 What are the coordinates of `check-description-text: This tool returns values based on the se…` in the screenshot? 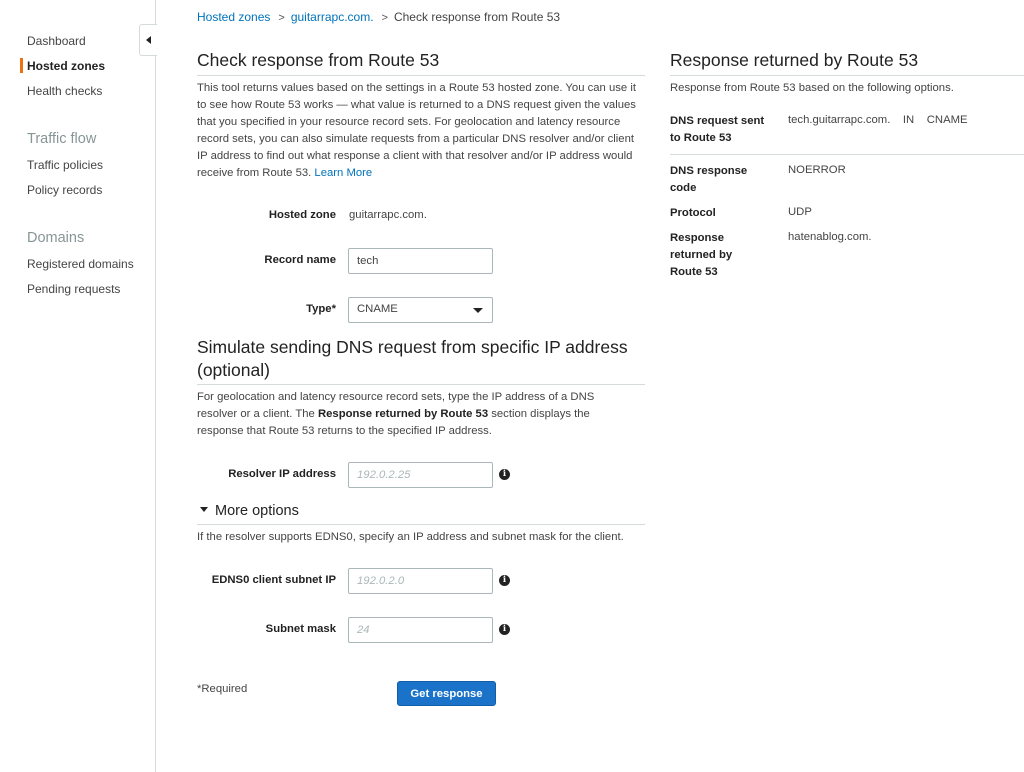 It's located at (416, 130).